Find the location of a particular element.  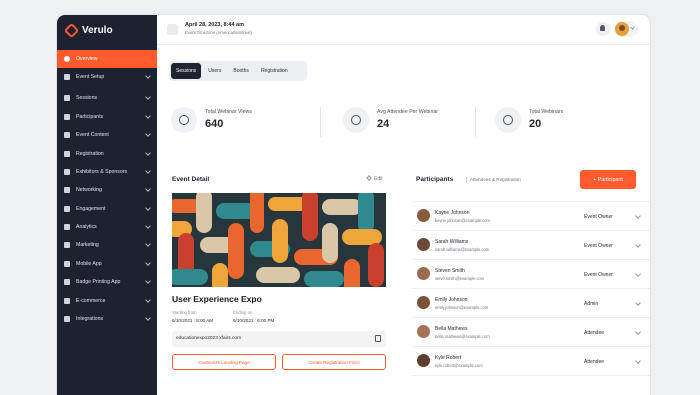

tab-bar: Sessions Users Booths Registration is located at coordinates (238, 71).